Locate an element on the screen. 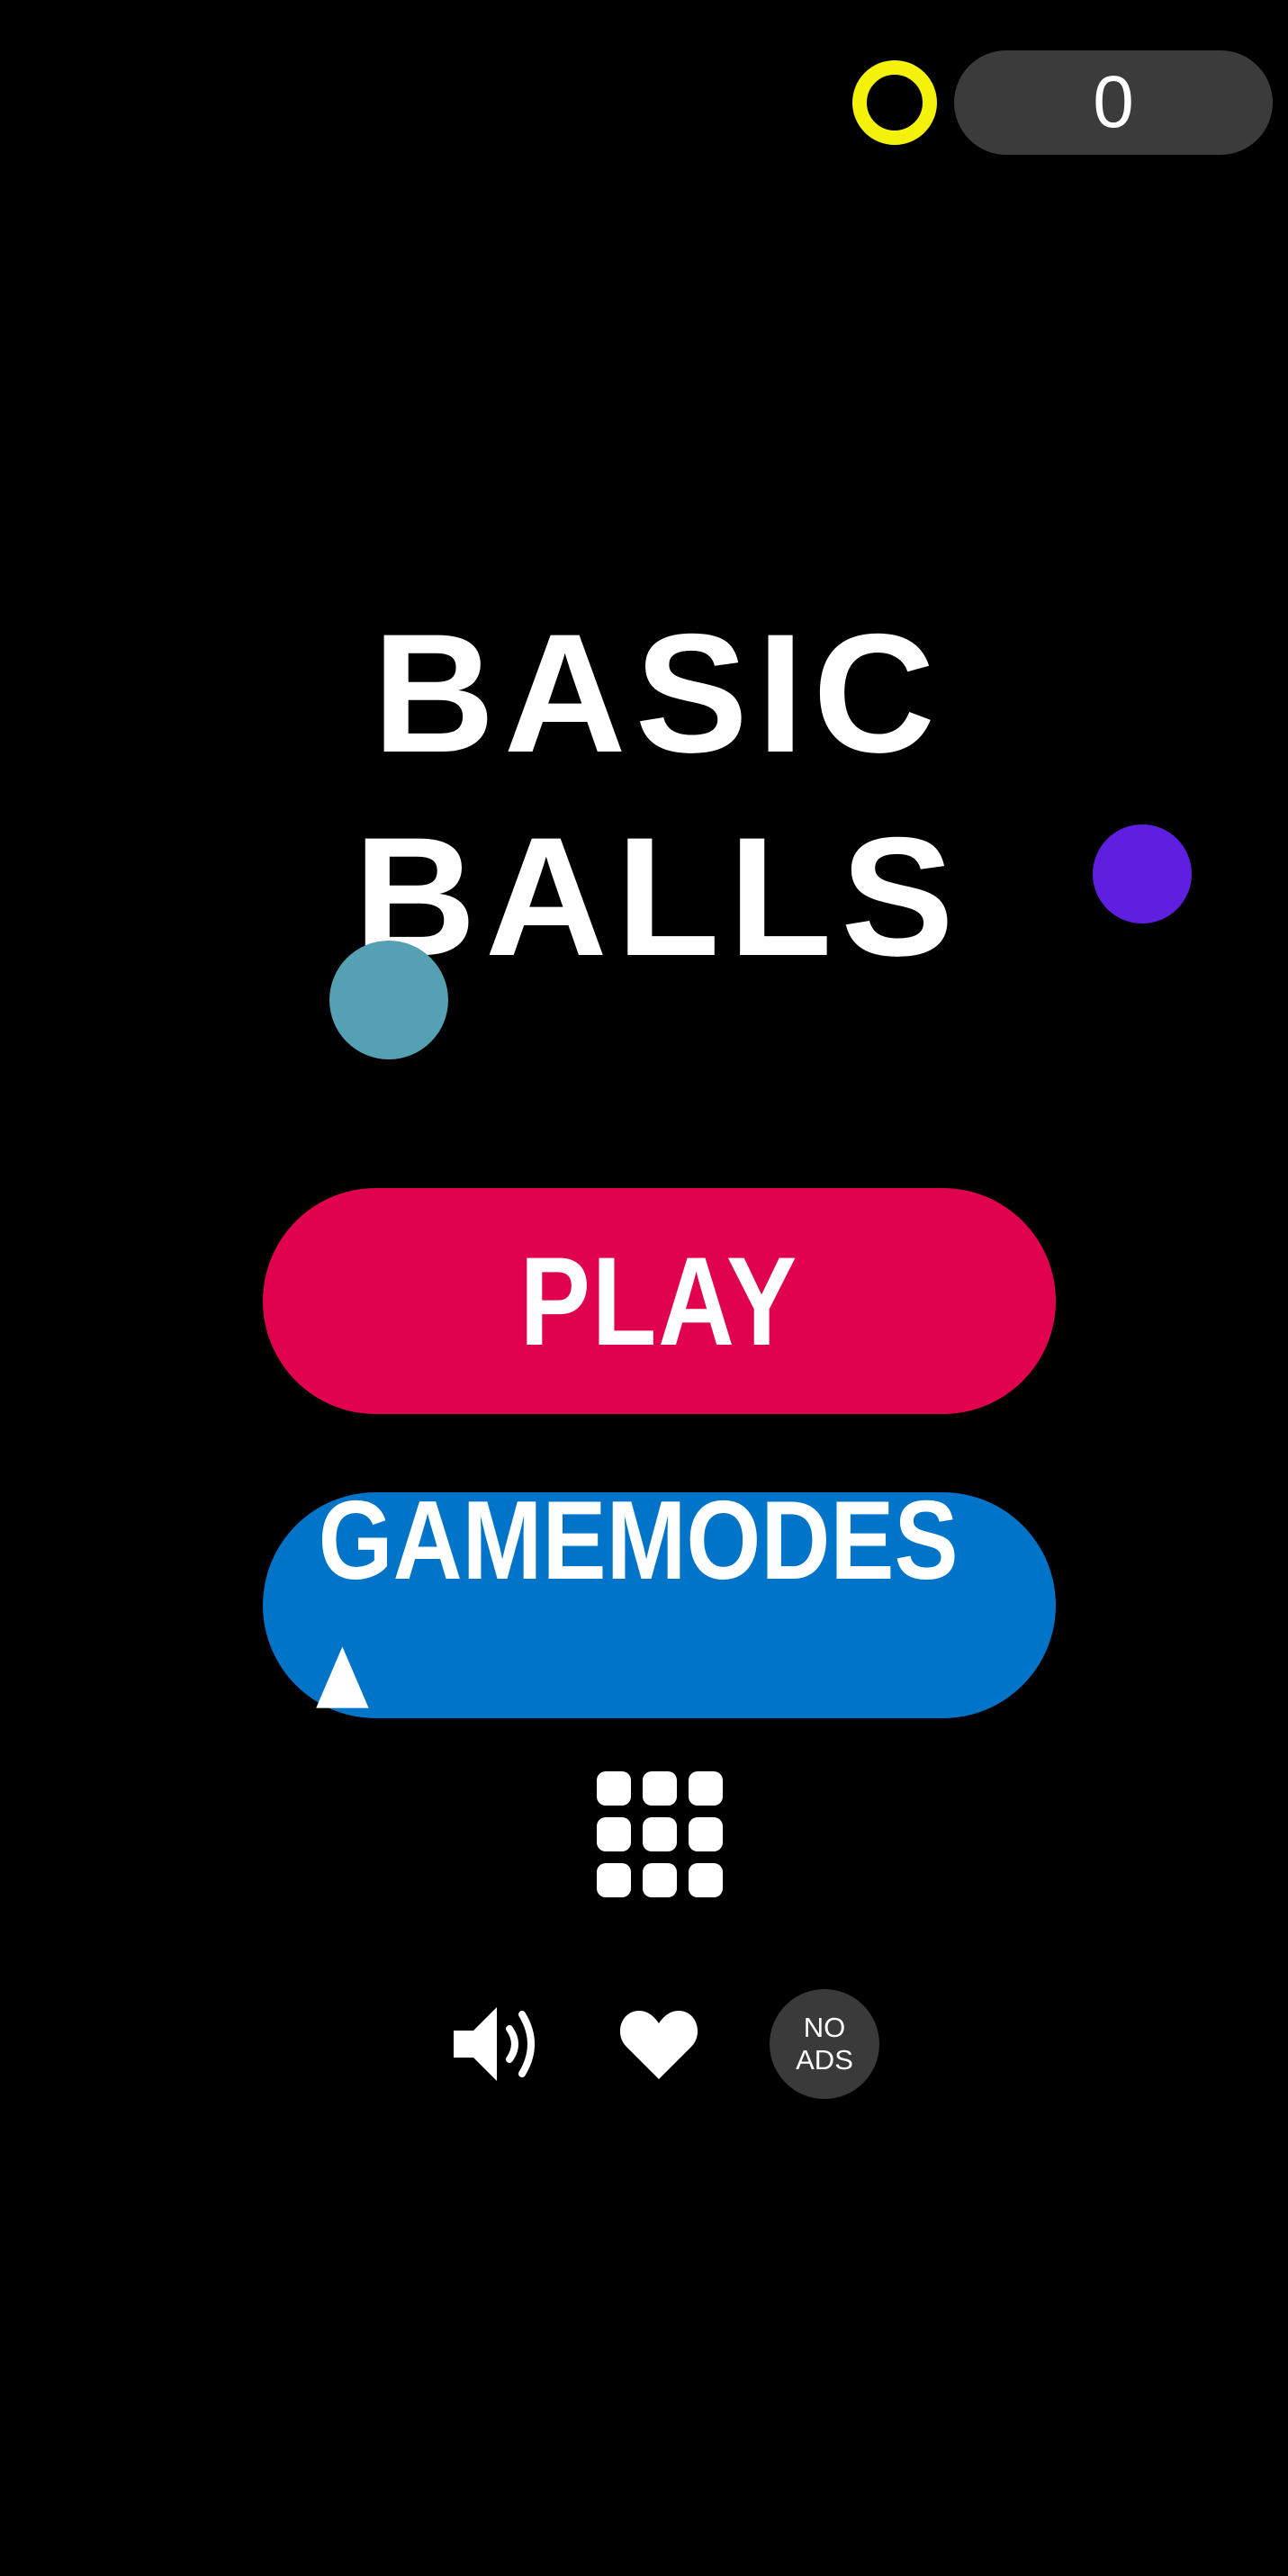 The width and height of the screenshot is (1288, 2576). title-line-2: BALLS is located at coordinates (658, 896).